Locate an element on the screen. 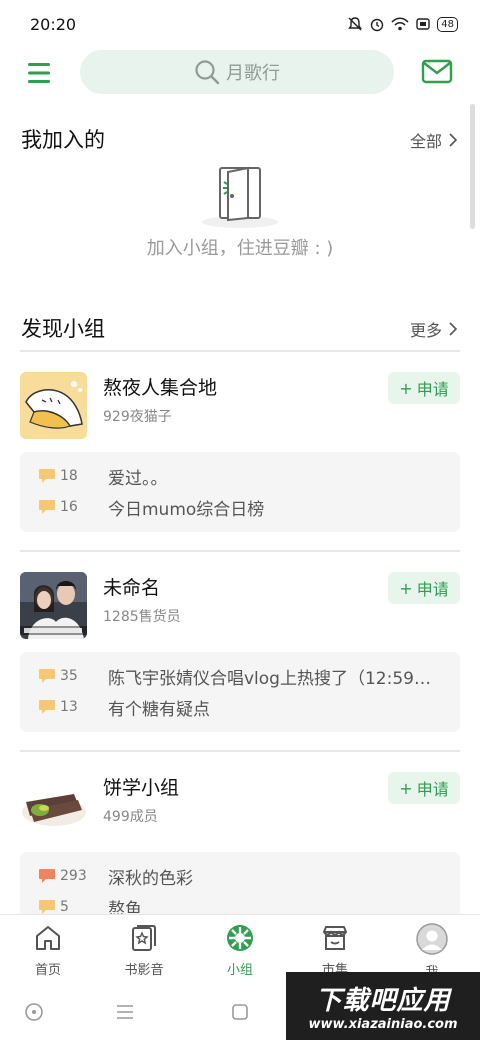 The image size is (480, 1040). more-groups-link: 更多 is located at coordinates (434, 329).